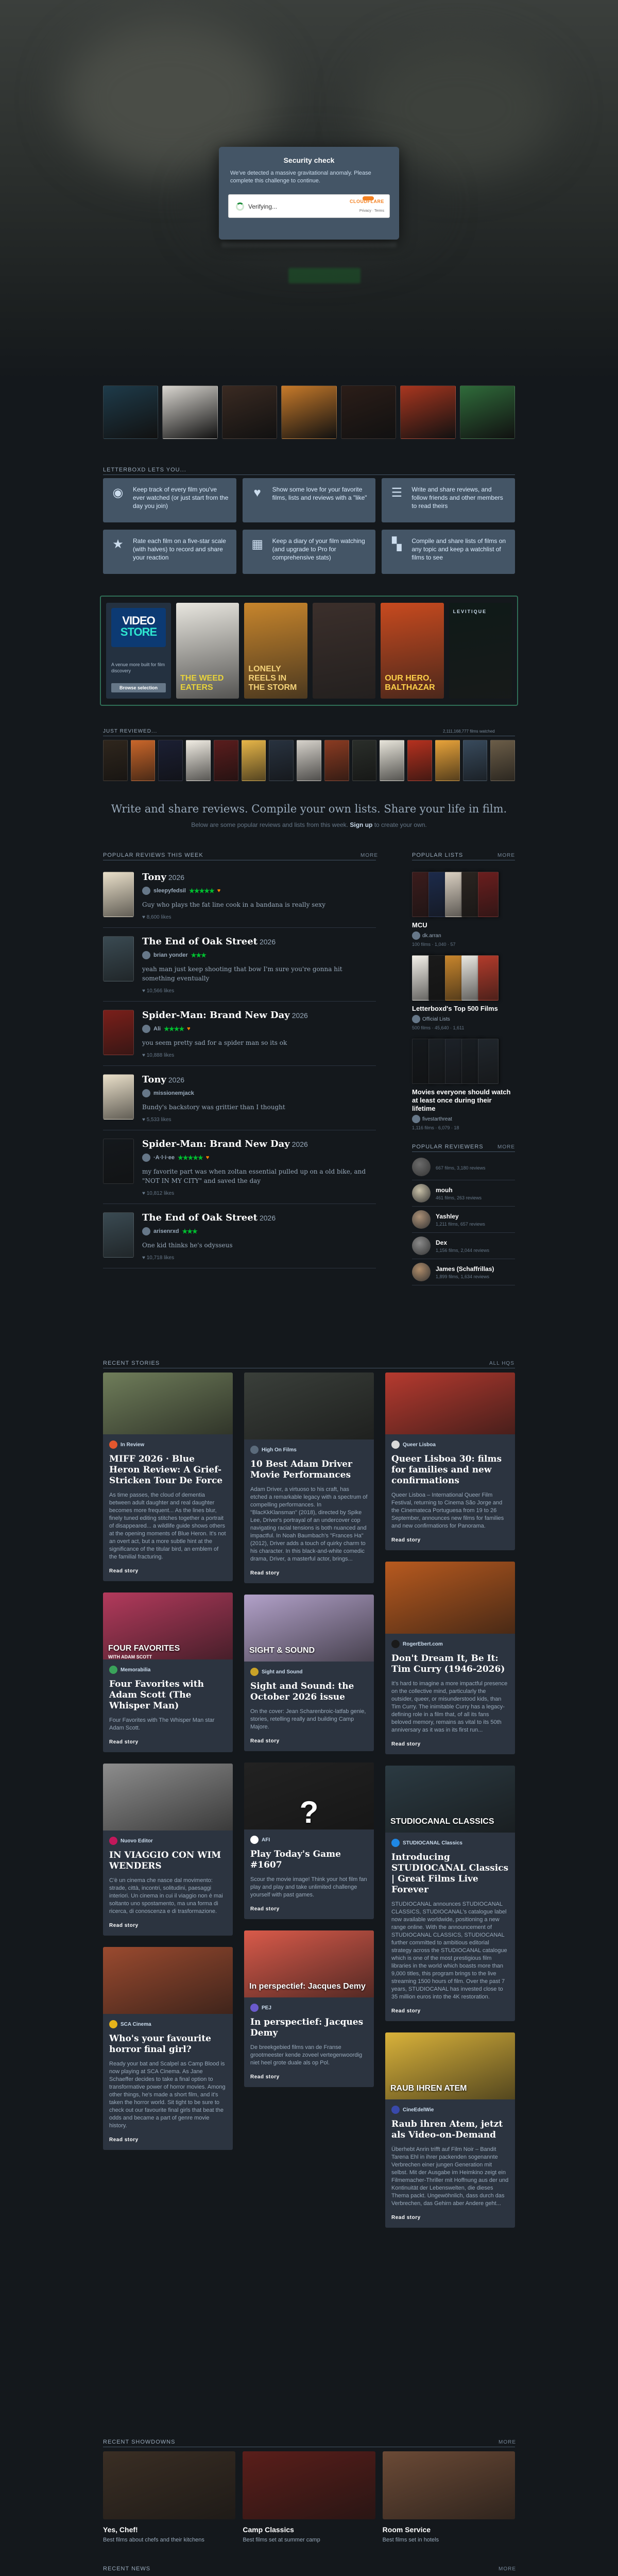  What do you see at coordinates (168, 1861) in the screenshot?
I see `story-title: IN VIAGGIO CON WIM WENDERS` at bounding box center [168, 1861].